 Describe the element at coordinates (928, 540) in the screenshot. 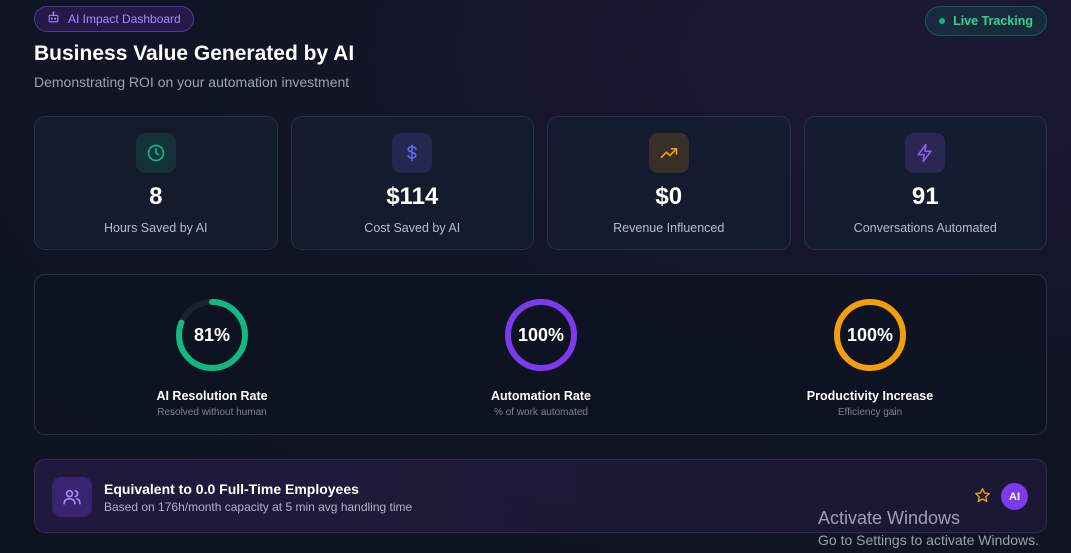

I see `watermark-line-2: Go to Settings to activate Windows.` at that location.